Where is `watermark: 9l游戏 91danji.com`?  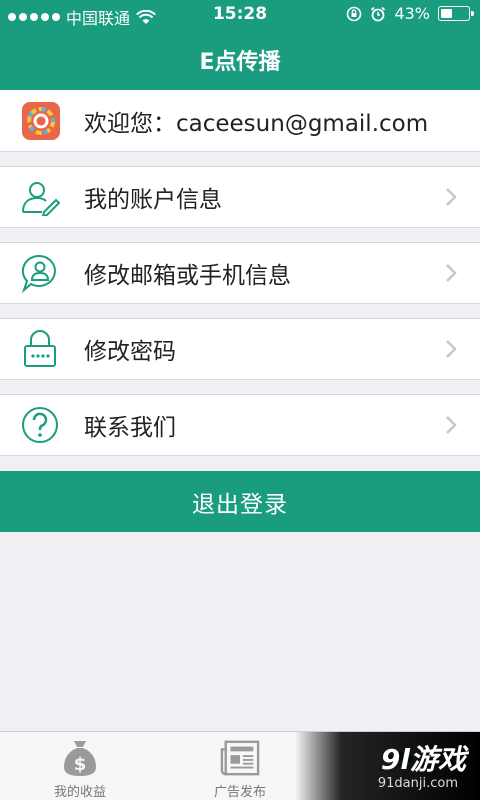
watermark: 9l游戏 91danji.com is located at coordinates (387, 766).